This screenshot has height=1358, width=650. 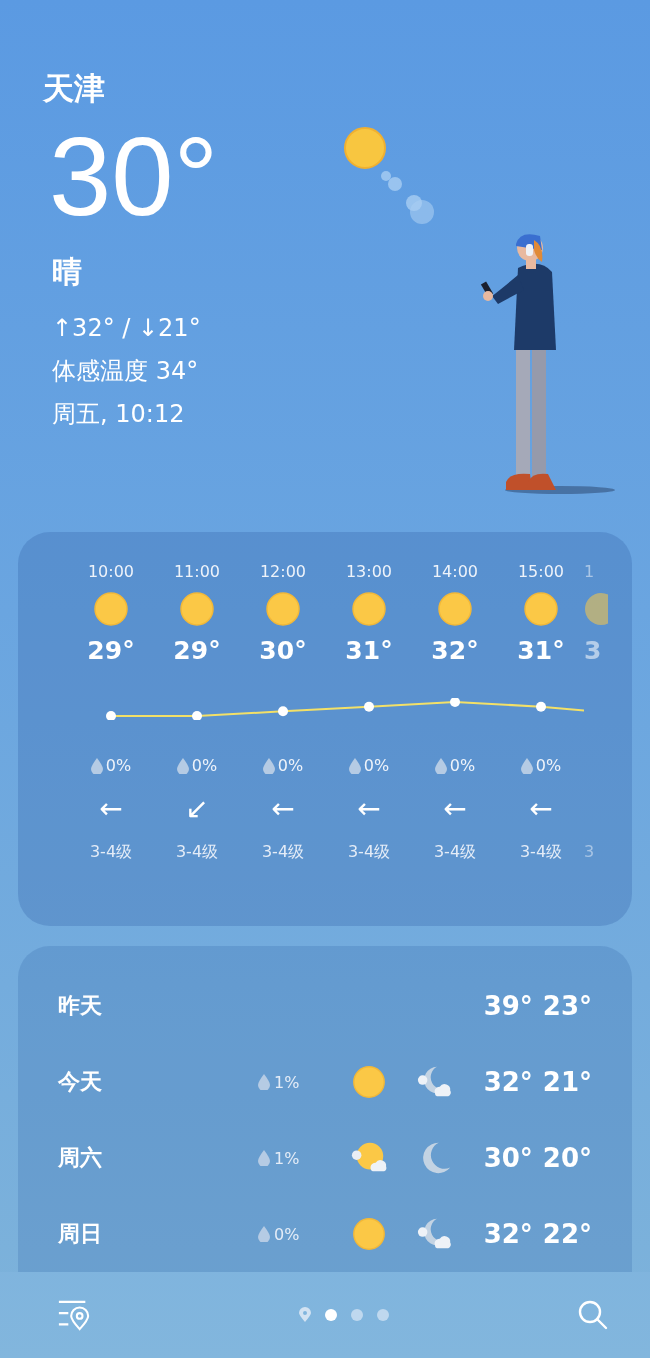 I want to click on search-icon, so click(x=593, y=1315).